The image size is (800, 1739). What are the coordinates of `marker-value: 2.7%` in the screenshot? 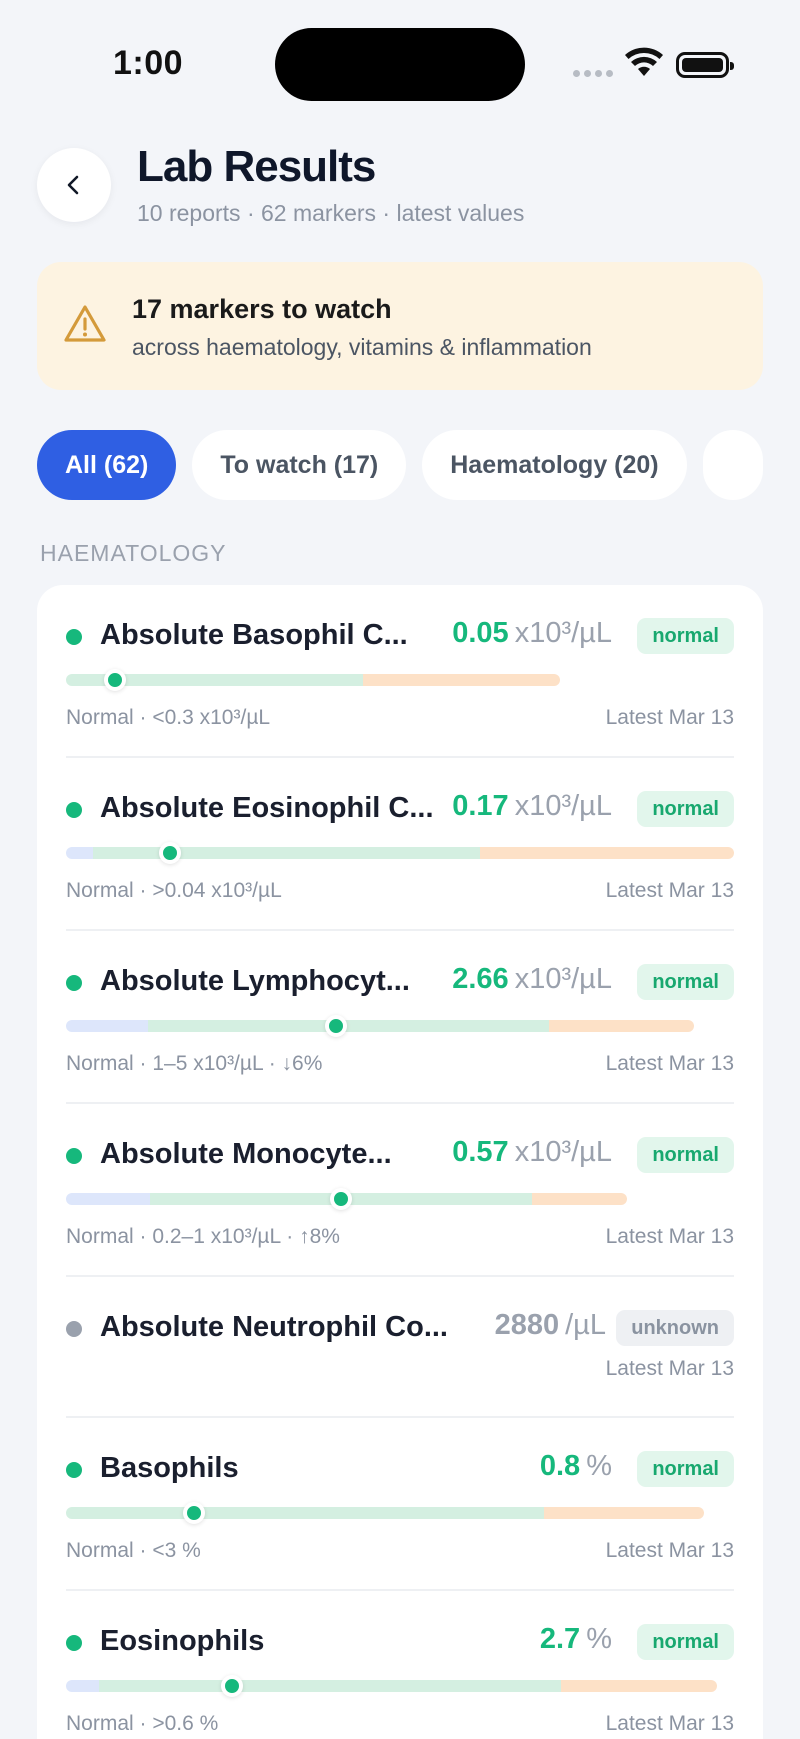 It's located at (576, 1639).